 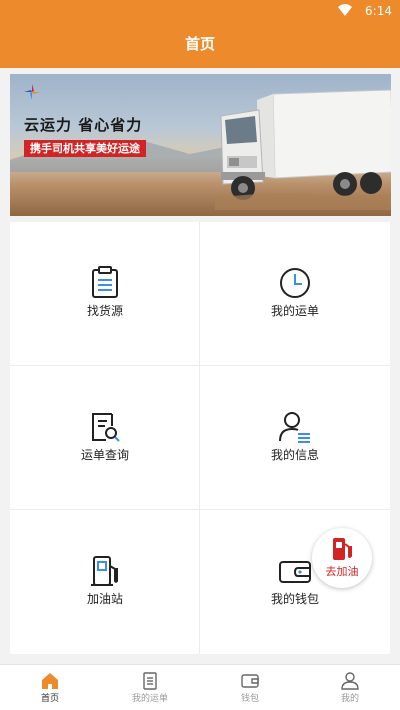 What do you see at coordinates (303, 149) in the screenshot?
I see `truck-image` at bounding box center [303, 149].